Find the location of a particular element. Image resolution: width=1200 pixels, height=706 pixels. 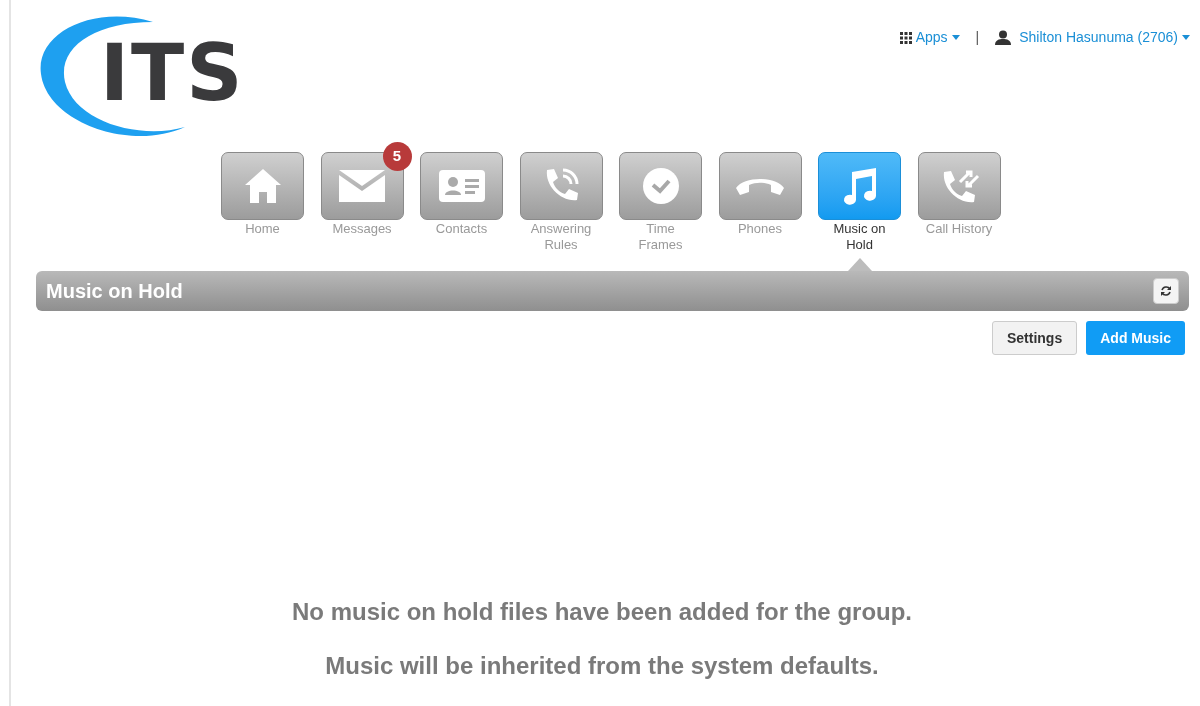

nav-label: Music on Hold is located at coordinates (859, 237).